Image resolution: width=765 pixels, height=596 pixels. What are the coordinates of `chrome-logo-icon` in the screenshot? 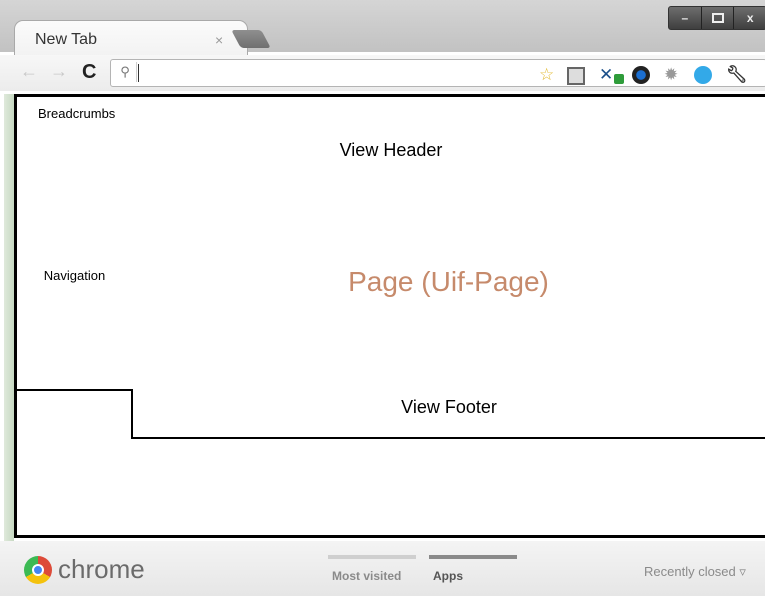 It's located at (38, 570).